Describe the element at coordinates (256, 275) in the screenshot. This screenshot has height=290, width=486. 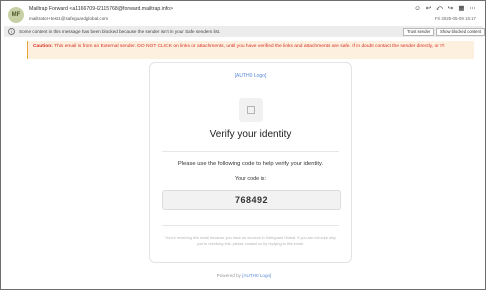
I see `powered-by-logo-link: [AUTH0 Logo]` at that location.